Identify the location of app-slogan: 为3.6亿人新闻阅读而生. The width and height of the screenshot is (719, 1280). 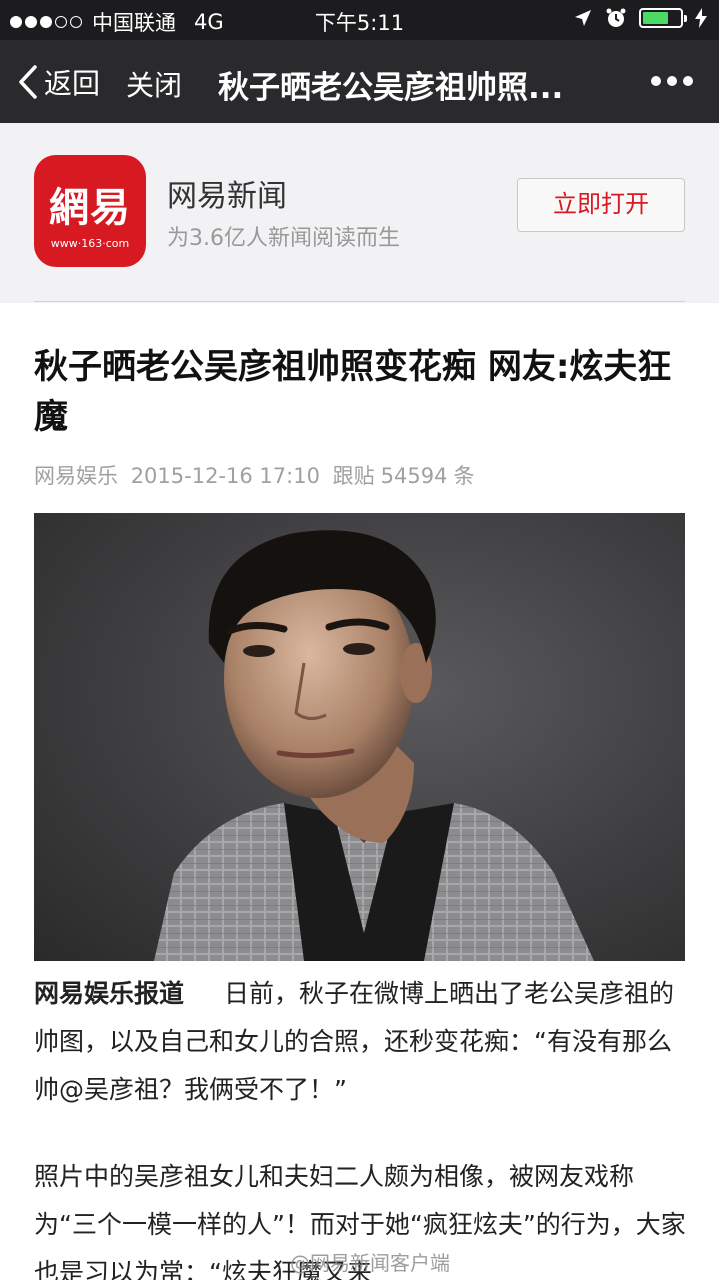
(283, 238).